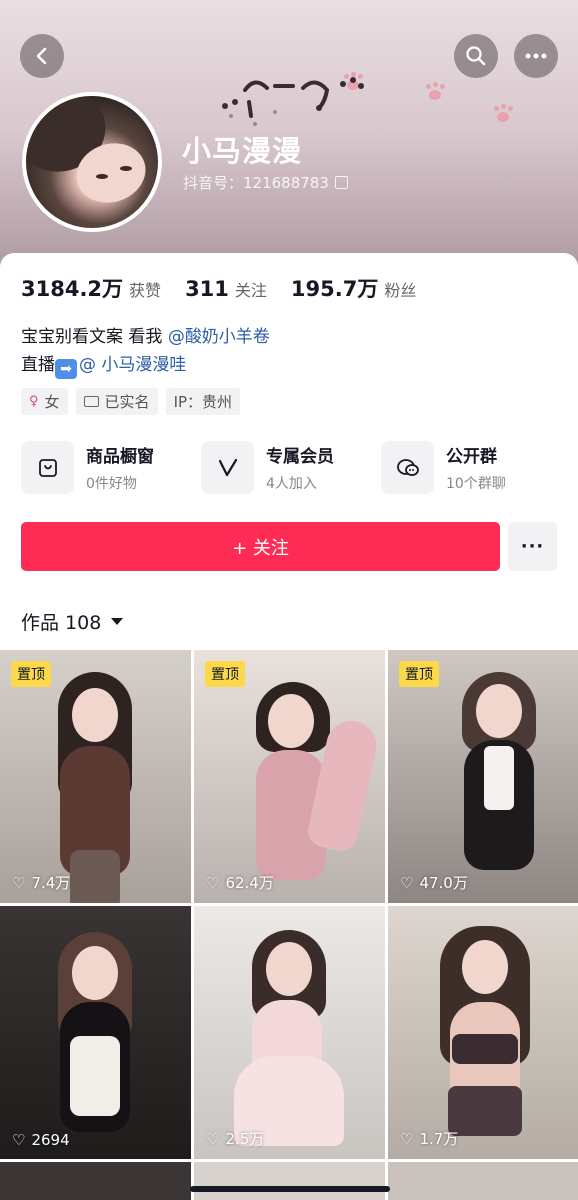 This screenshot has height=1200, width=578. I want to click on video-likes: ♡ 2694, so click(41, 1140).